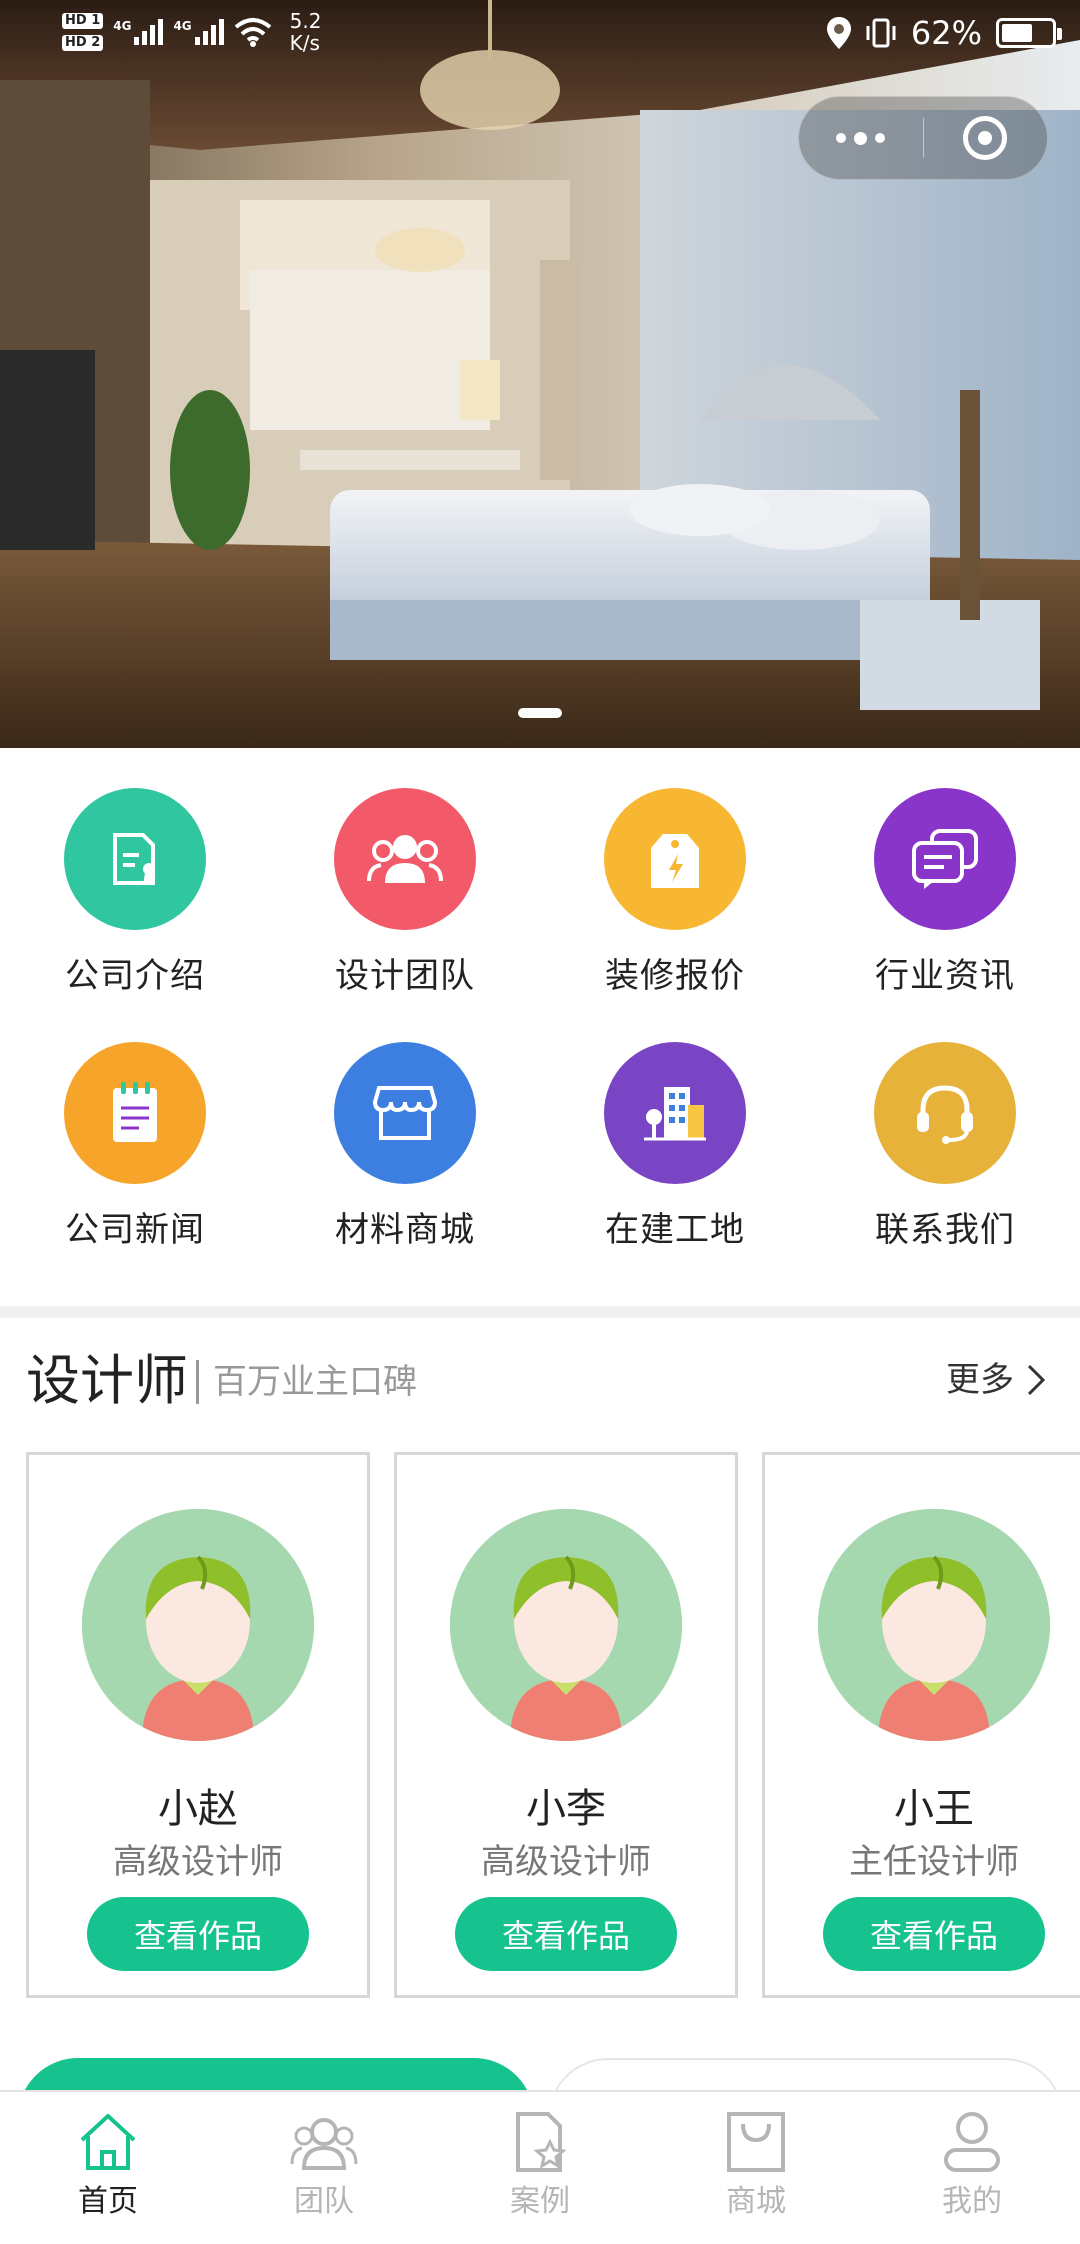 Image resolution: width=1080 pixels, height=2244 pixels. Describe the element at coordinates (675, 1230) in the screenshot. I see `menu-label: 在建工地` at that location.